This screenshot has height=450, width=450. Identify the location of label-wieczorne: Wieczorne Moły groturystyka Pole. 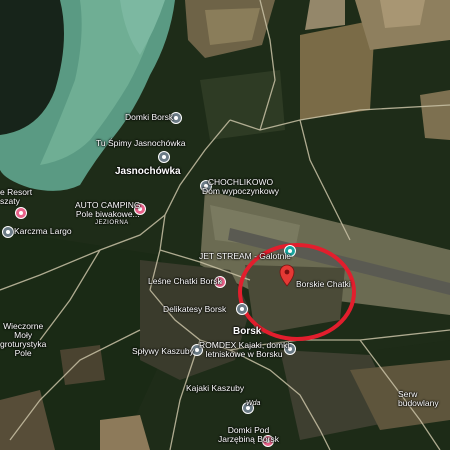
(23, 340).